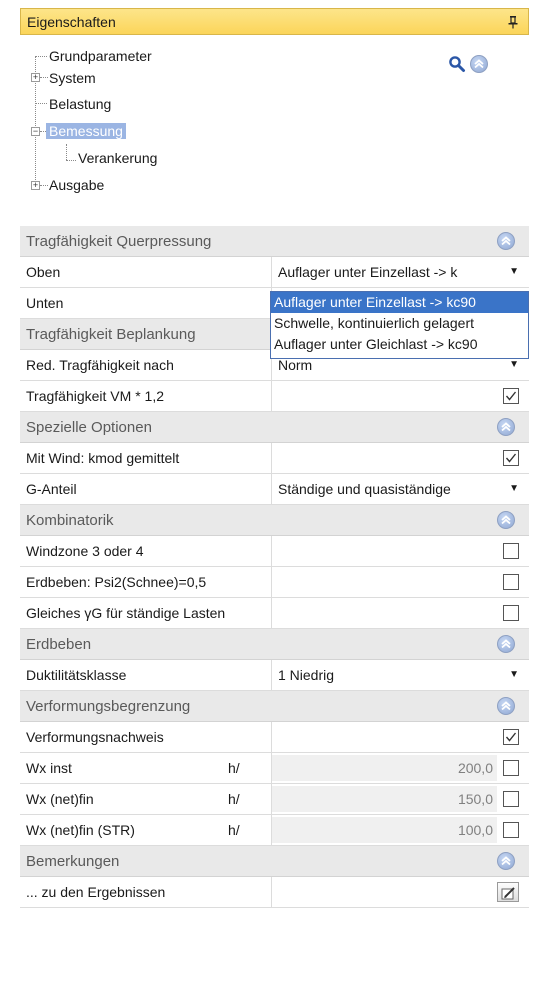 The image size is (533, 1005). What do you see at coordinates (274, 892) in the screenshot?
I see `property-row-ergebnisse: ... zu den Ergebnissen` at bounding box center [274, 892].